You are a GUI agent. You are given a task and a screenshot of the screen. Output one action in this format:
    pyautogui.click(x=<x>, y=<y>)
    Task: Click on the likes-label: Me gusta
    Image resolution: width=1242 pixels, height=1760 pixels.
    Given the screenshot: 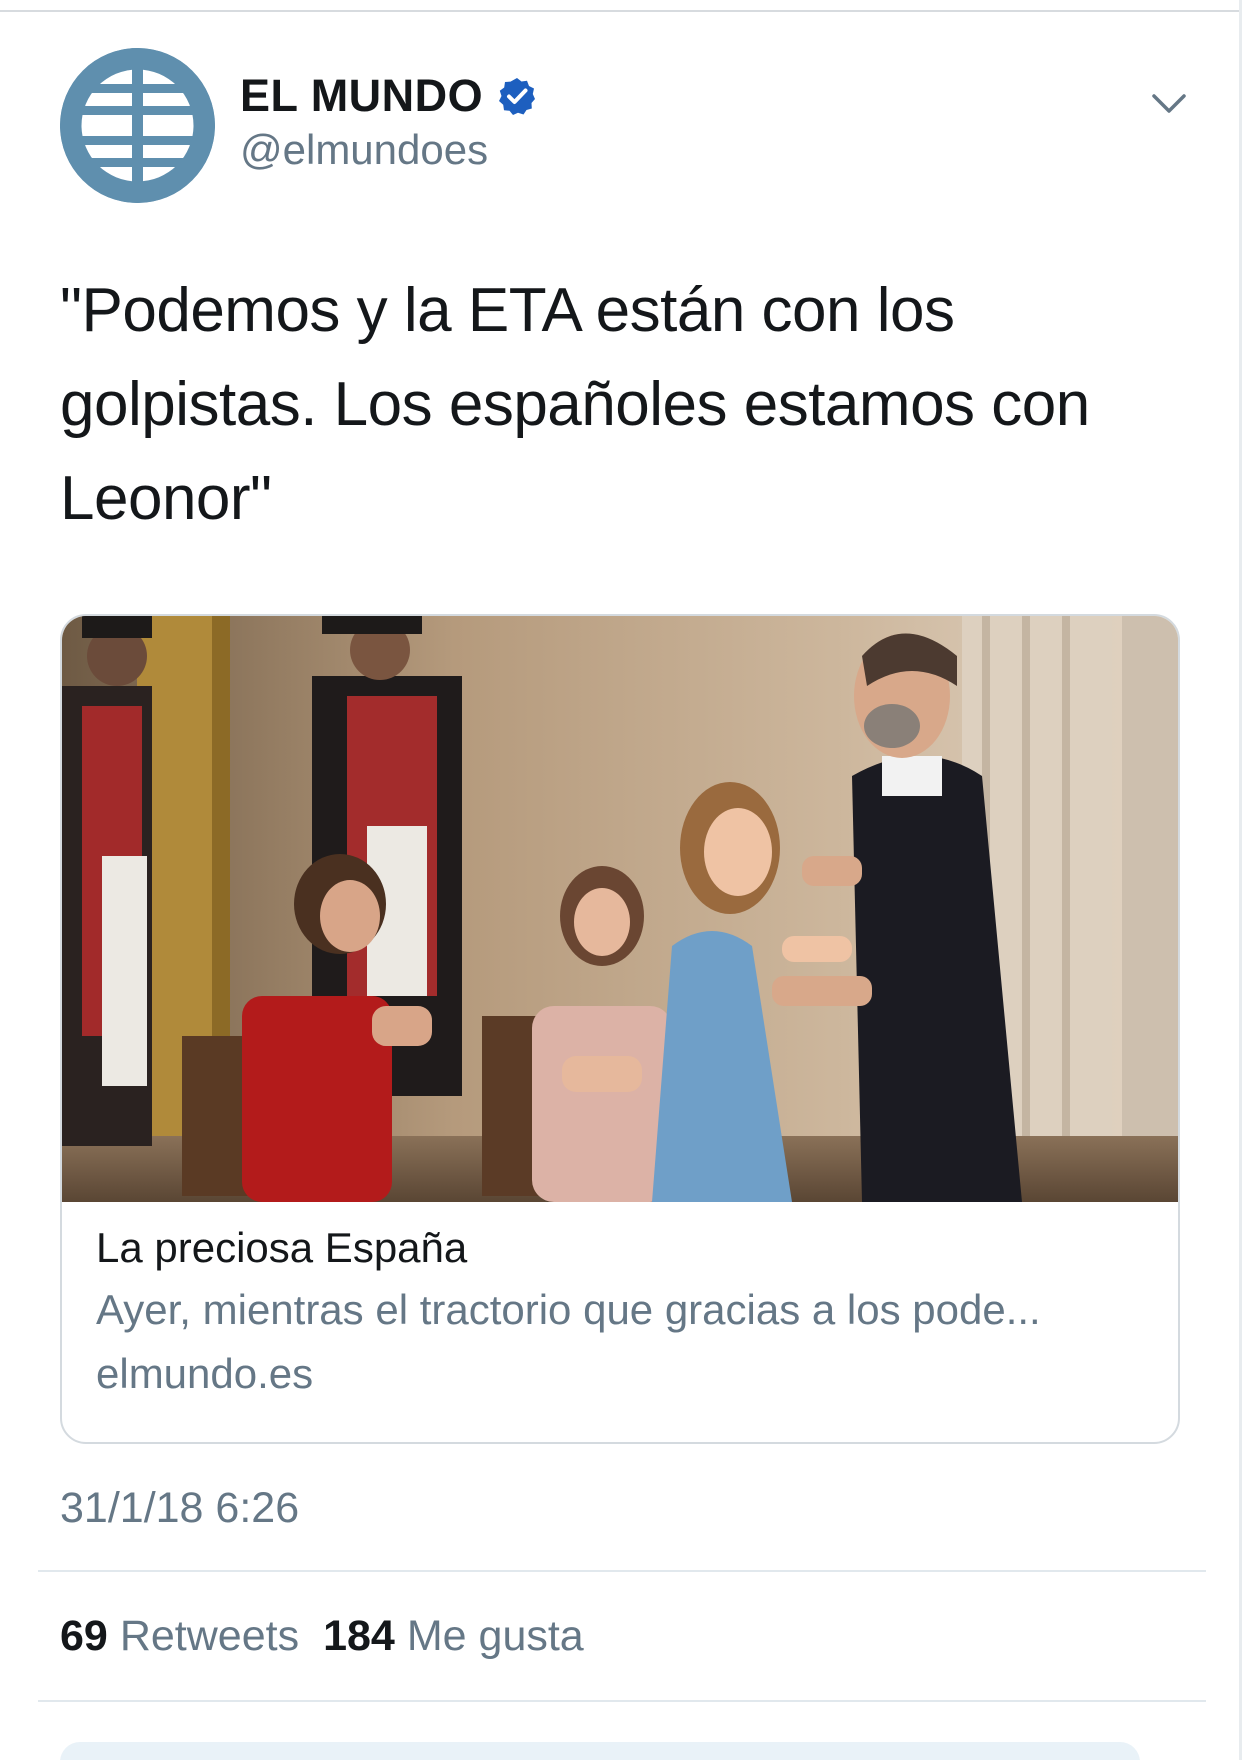 What is the action you would take?
    pyautogui.click(x=495, y=1636)
    